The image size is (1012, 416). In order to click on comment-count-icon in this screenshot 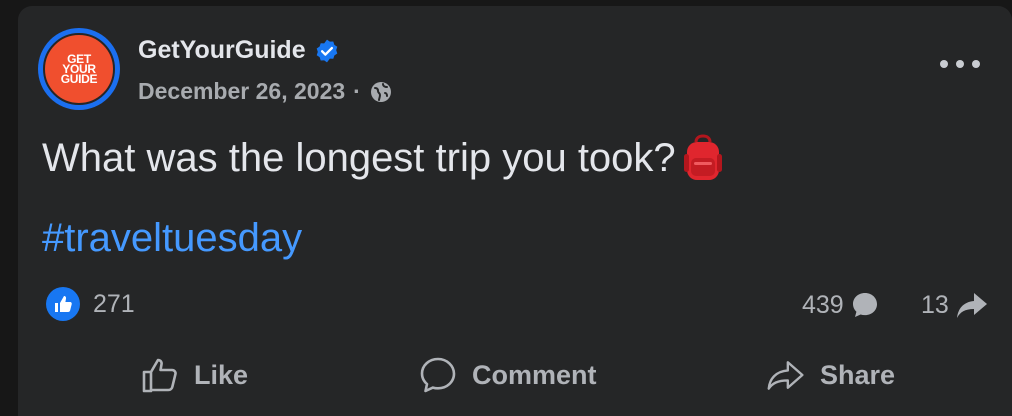, I will do `click(864, 305)`.